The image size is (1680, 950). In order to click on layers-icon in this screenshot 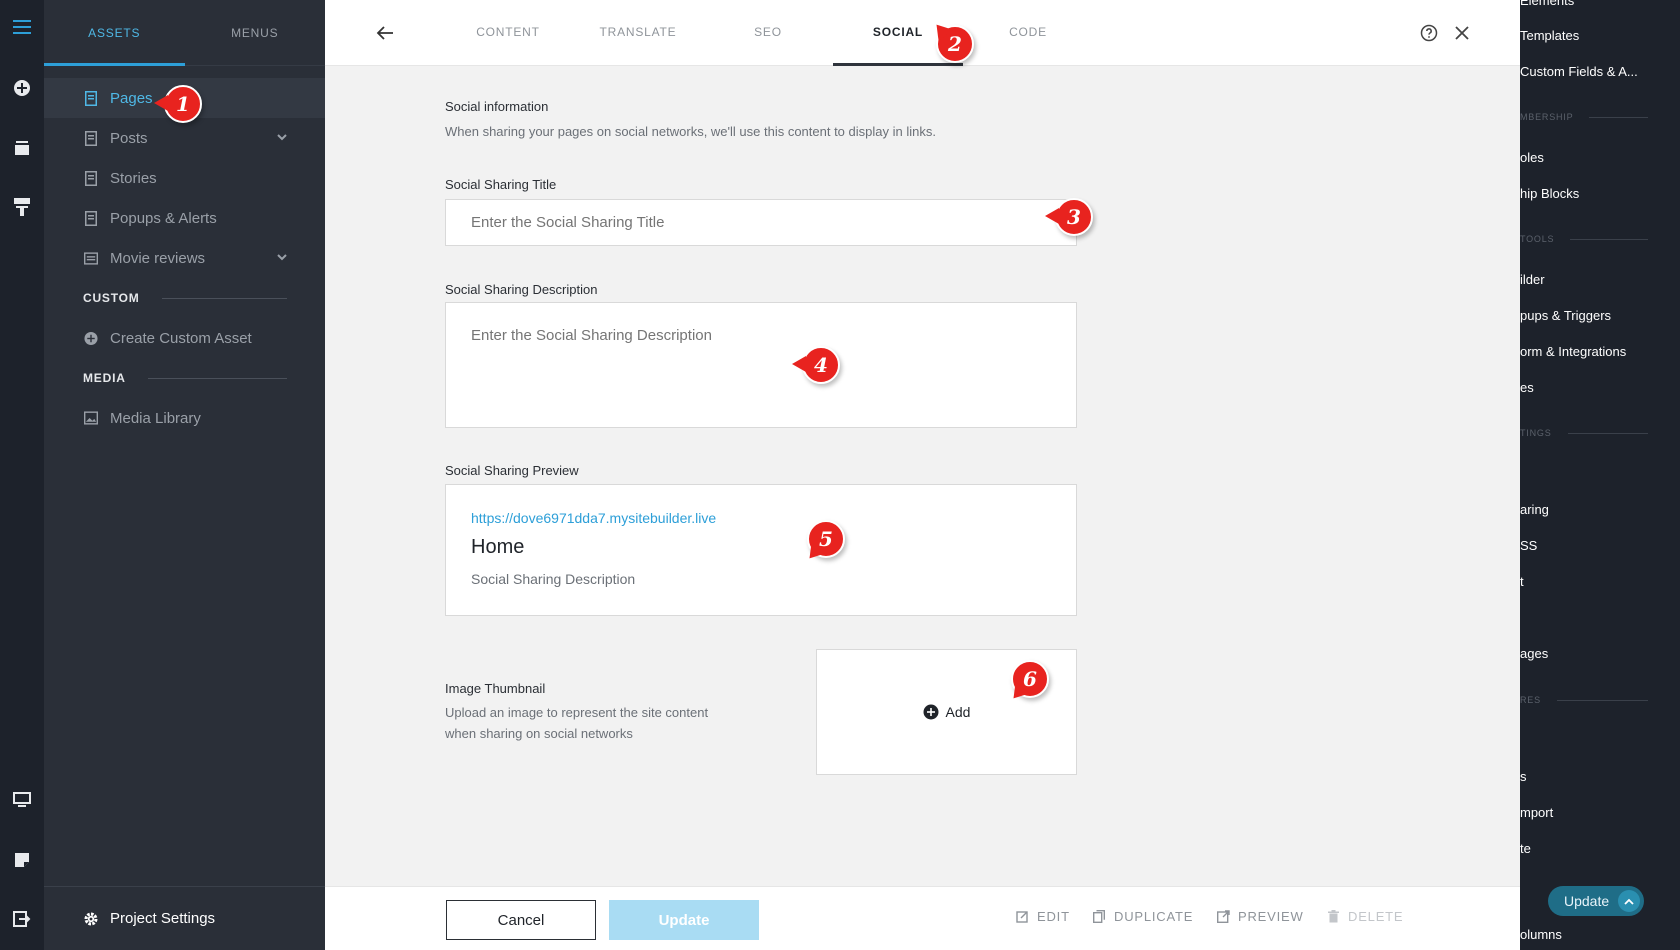, I will do `click(22, 148)`.